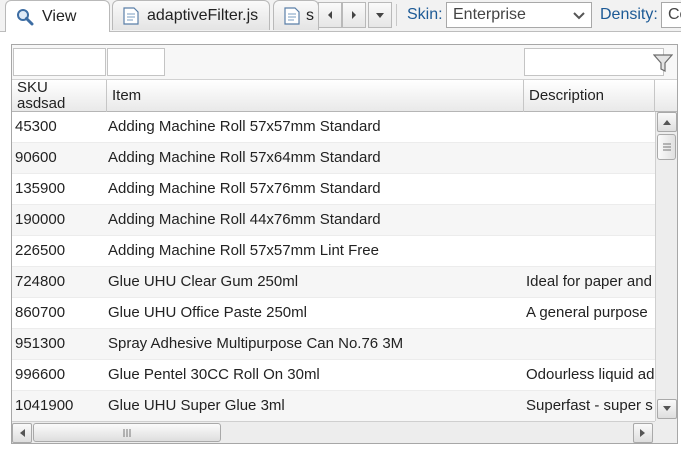 The width and height of the screenshot is (681, 451). Describe the element at coordinates (41, 96) in the screenshot. I see `column-header-sku-label: SKU asdsad` at that location.